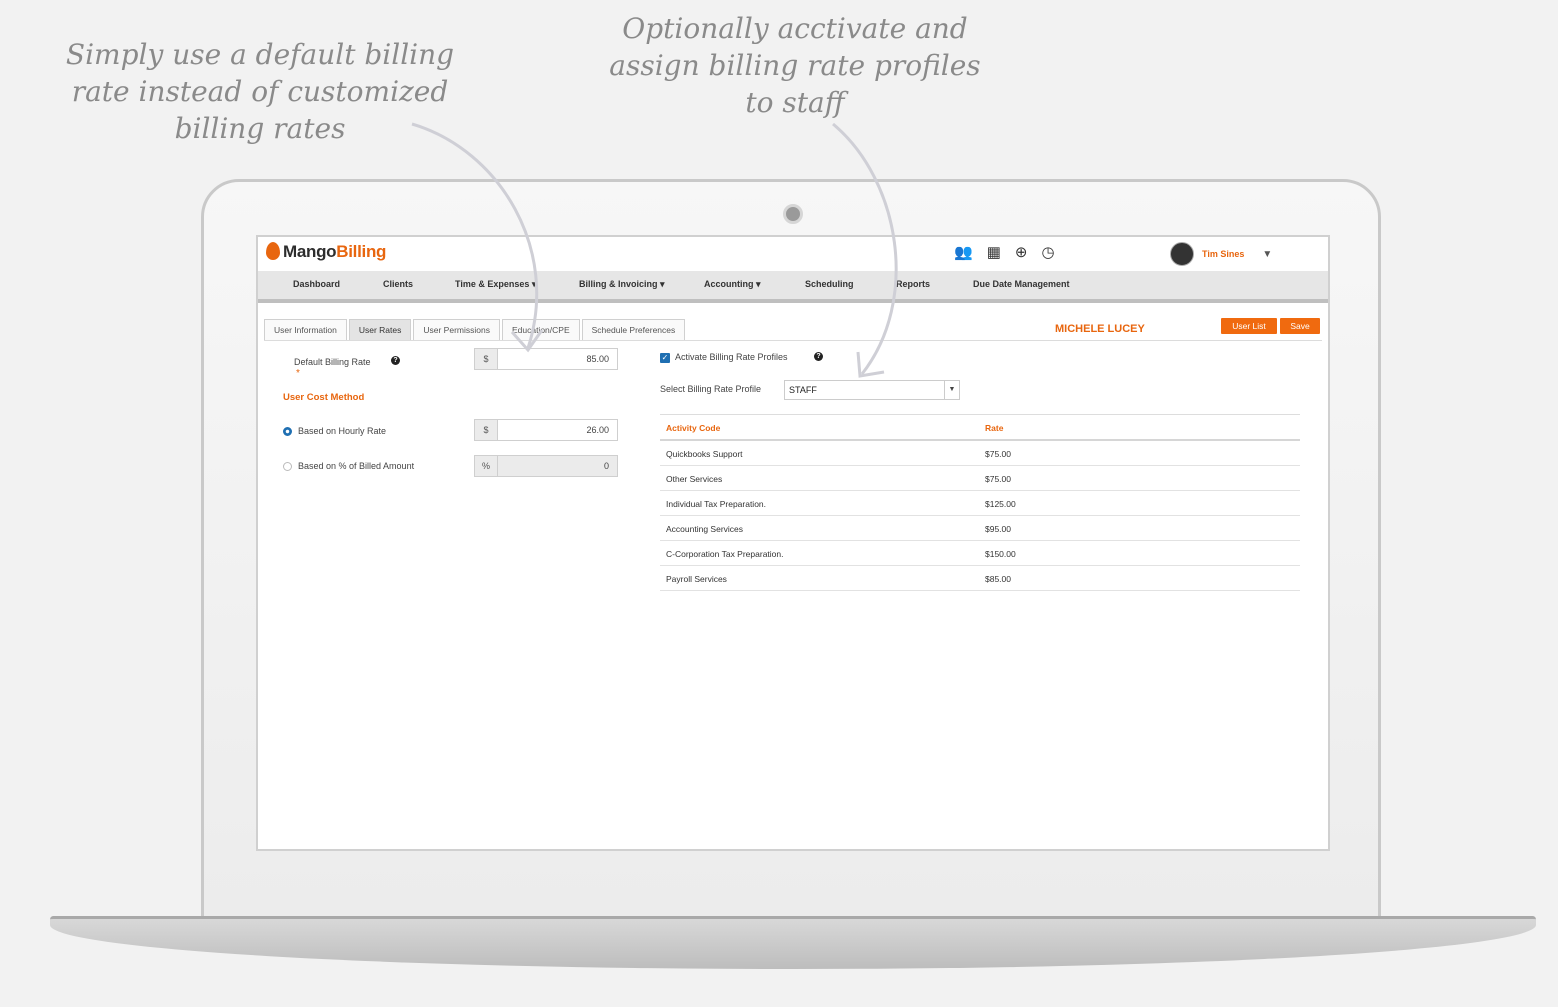 This screenshot has width=1558, height=1007. I want to click on user-cost-method-title: User Cost Method, so click(324, 397).